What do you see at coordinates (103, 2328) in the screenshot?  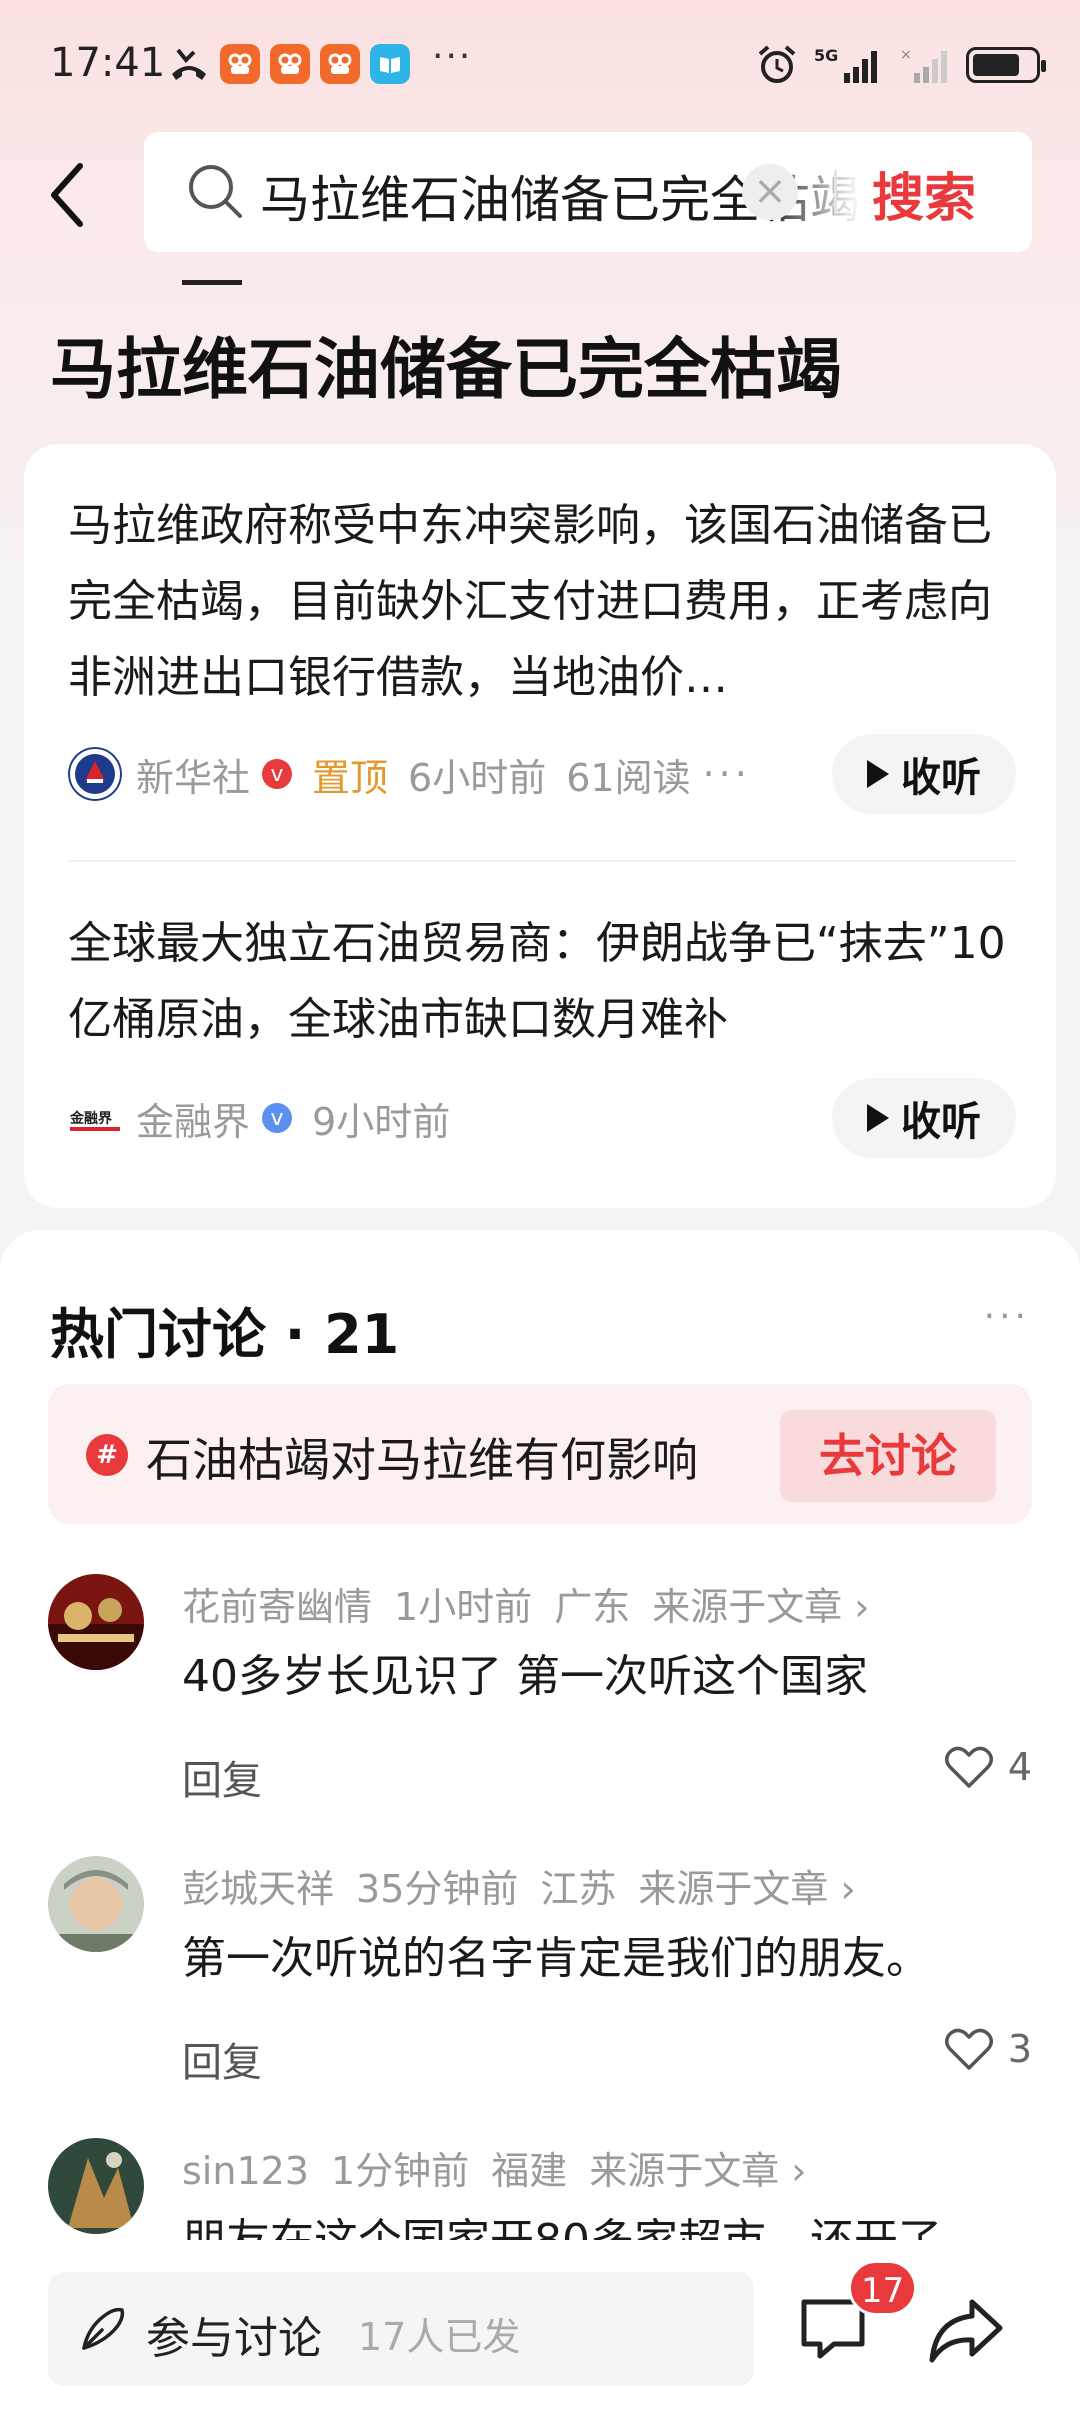 I see `pen-icon` at bounding box center [103, 2328].